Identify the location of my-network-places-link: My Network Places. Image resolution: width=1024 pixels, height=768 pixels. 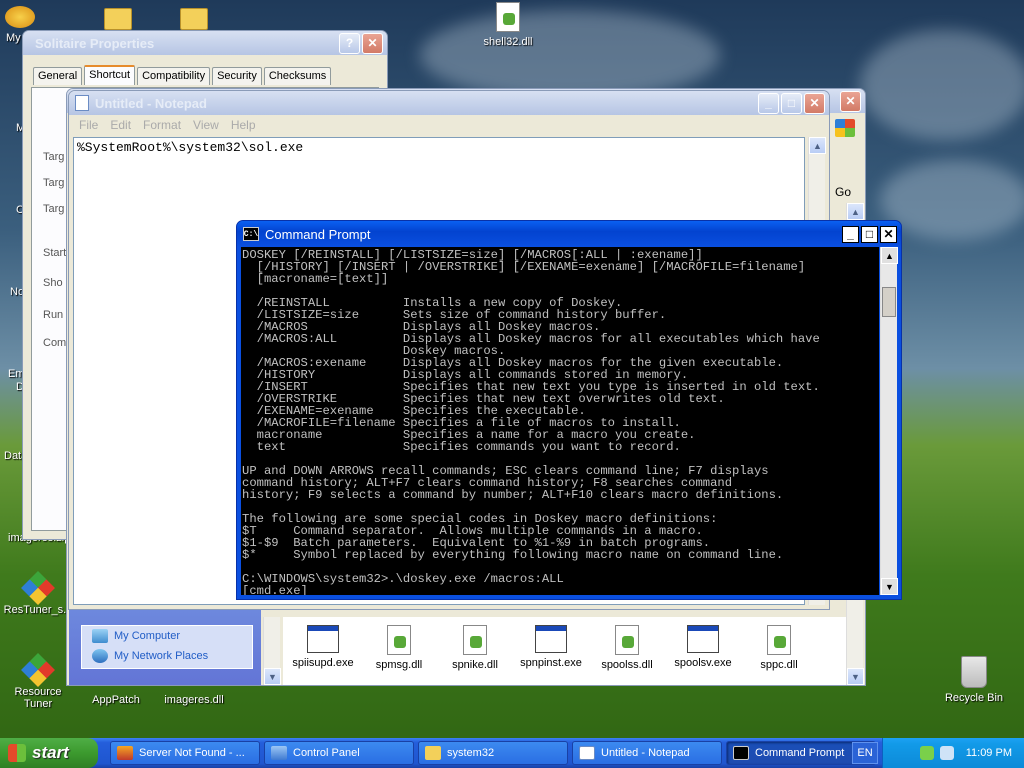
(167, 656).